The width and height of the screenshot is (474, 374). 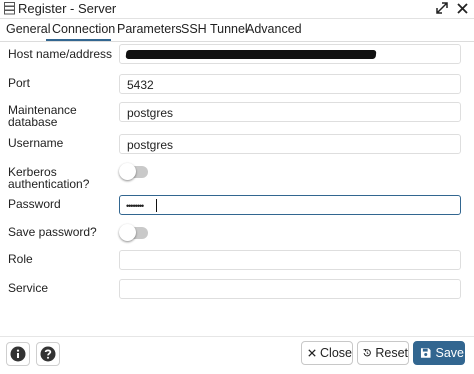 What do you see at coordinates (290, 144) in the screenshot?
I see `username-input: postgres` at bounding box center [290, 144].